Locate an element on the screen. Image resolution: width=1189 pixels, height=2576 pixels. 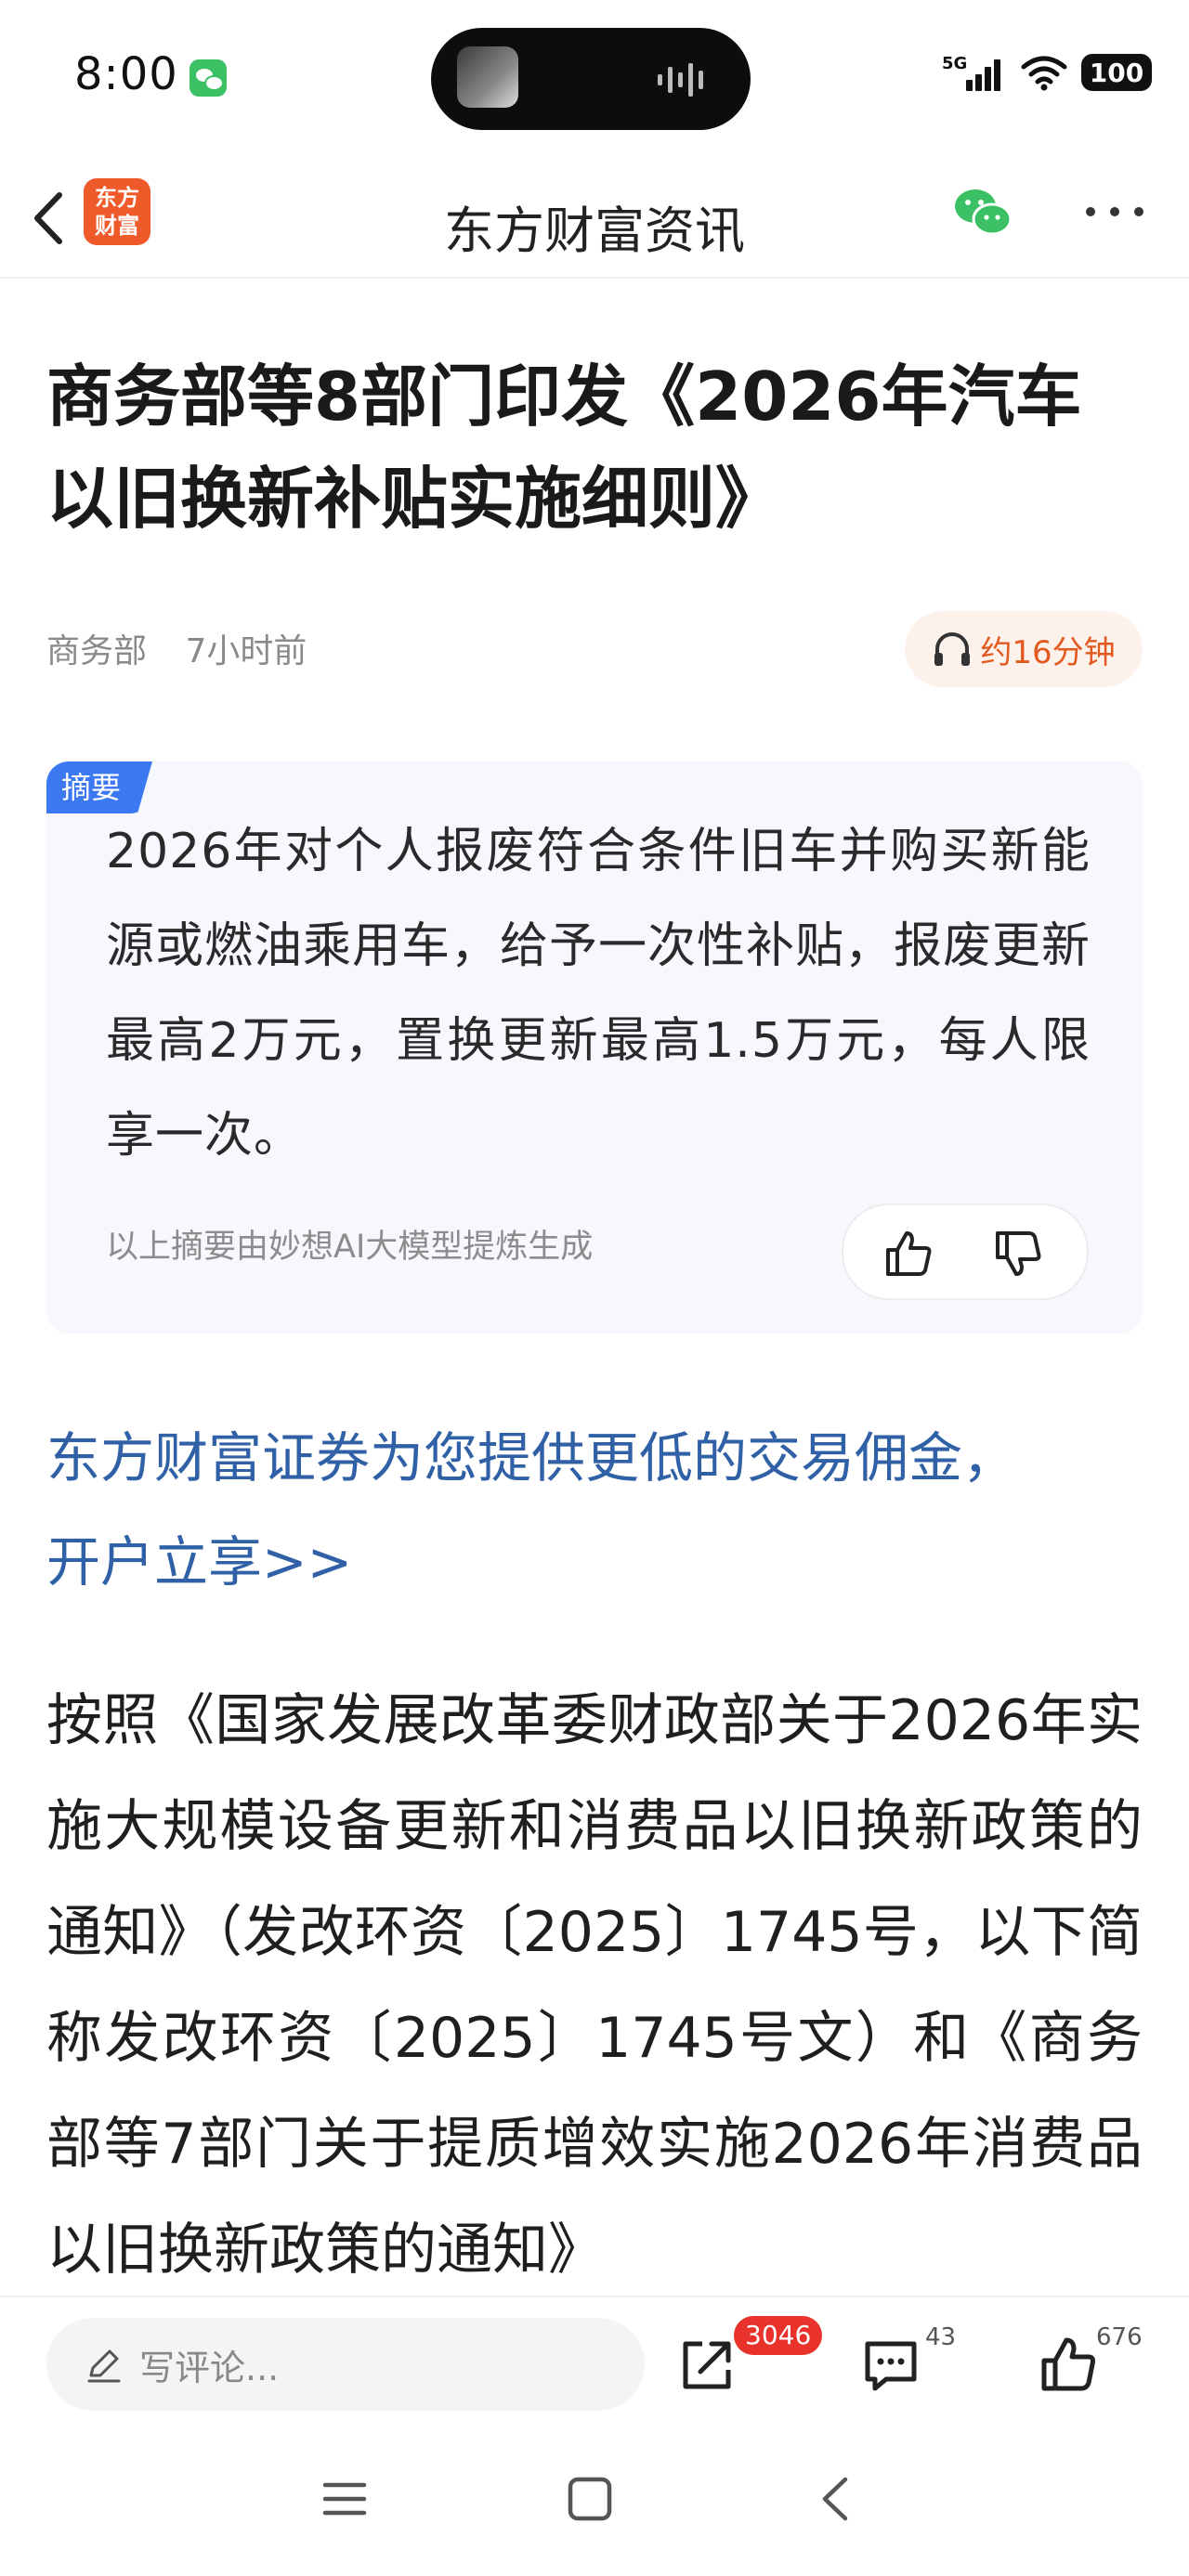
signal-icon: 5G is located at coordinates (971, 72).